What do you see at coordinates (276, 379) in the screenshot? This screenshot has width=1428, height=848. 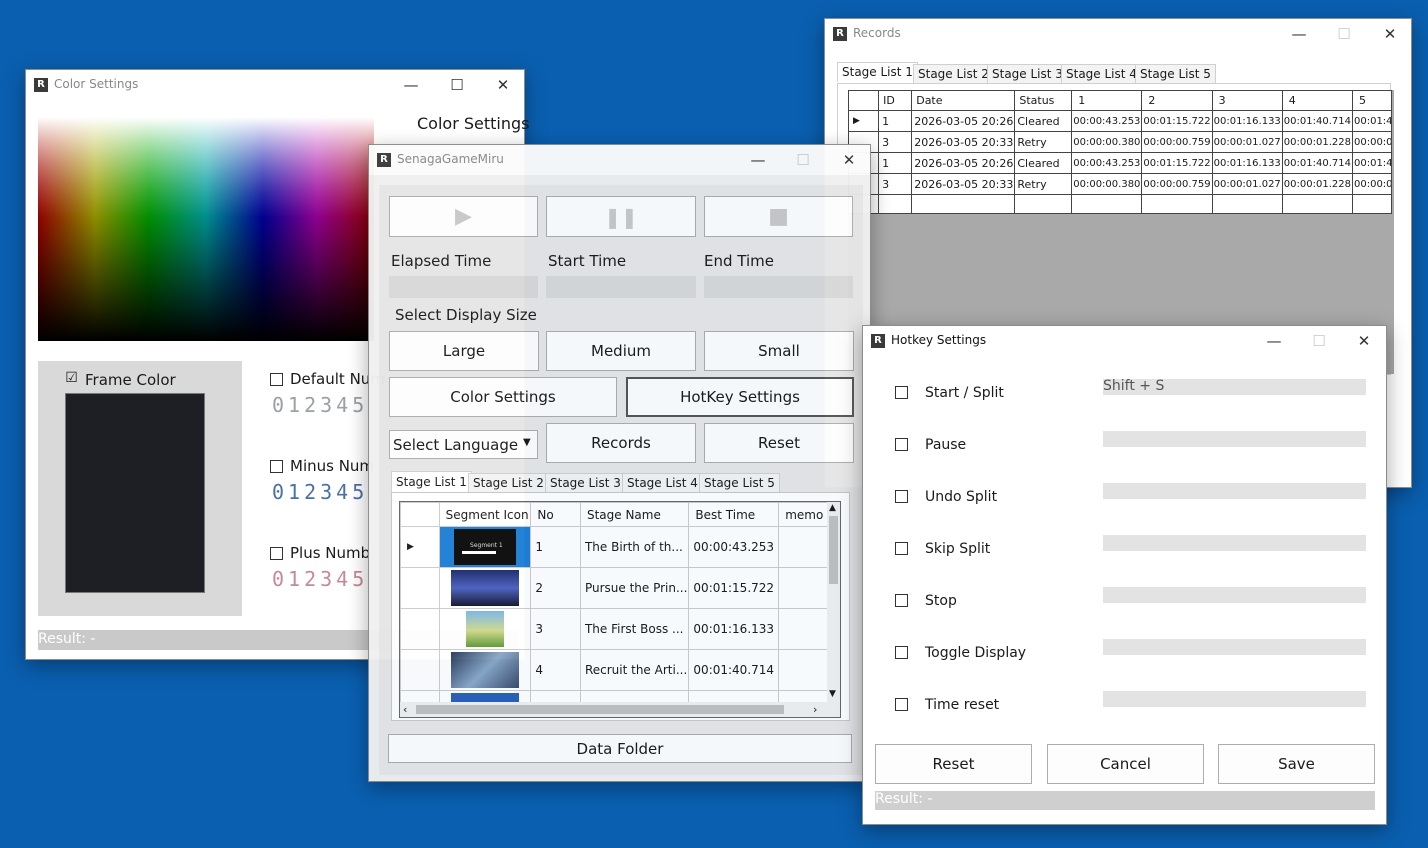 I see `default-number-checkbox` at bounding box center [276, 379].